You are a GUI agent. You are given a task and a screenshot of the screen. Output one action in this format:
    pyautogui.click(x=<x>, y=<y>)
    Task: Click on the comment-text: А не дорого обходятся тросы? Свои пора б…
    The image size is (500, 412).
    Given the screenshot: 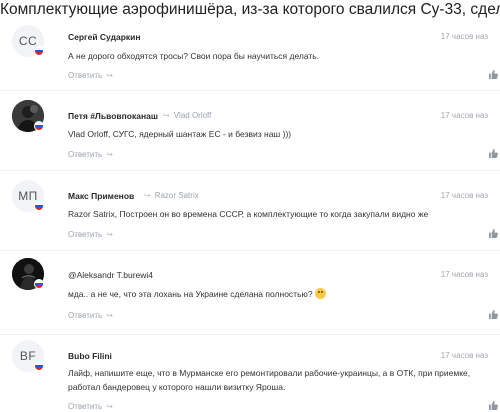 What is the action you would take?
    pyautogui.click(x=194, y=56)
    